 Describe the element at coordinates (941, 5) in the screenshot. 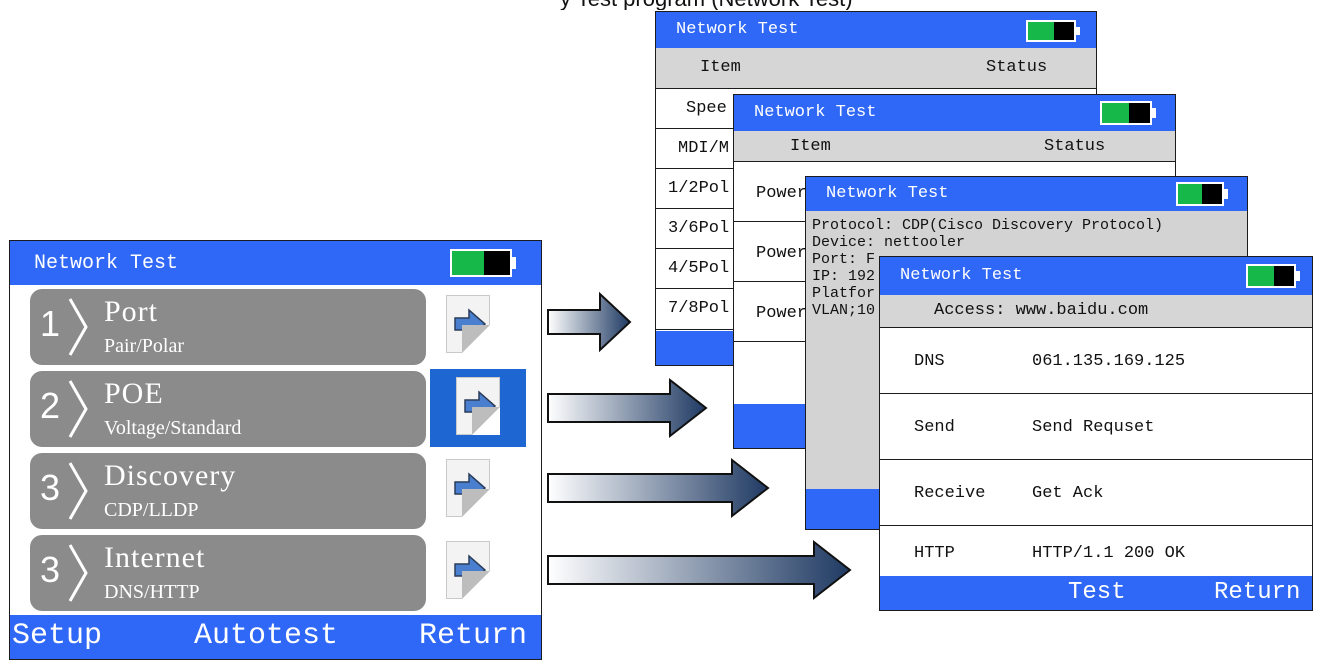

I see `caption: y Test program (Network Test)` at that location.